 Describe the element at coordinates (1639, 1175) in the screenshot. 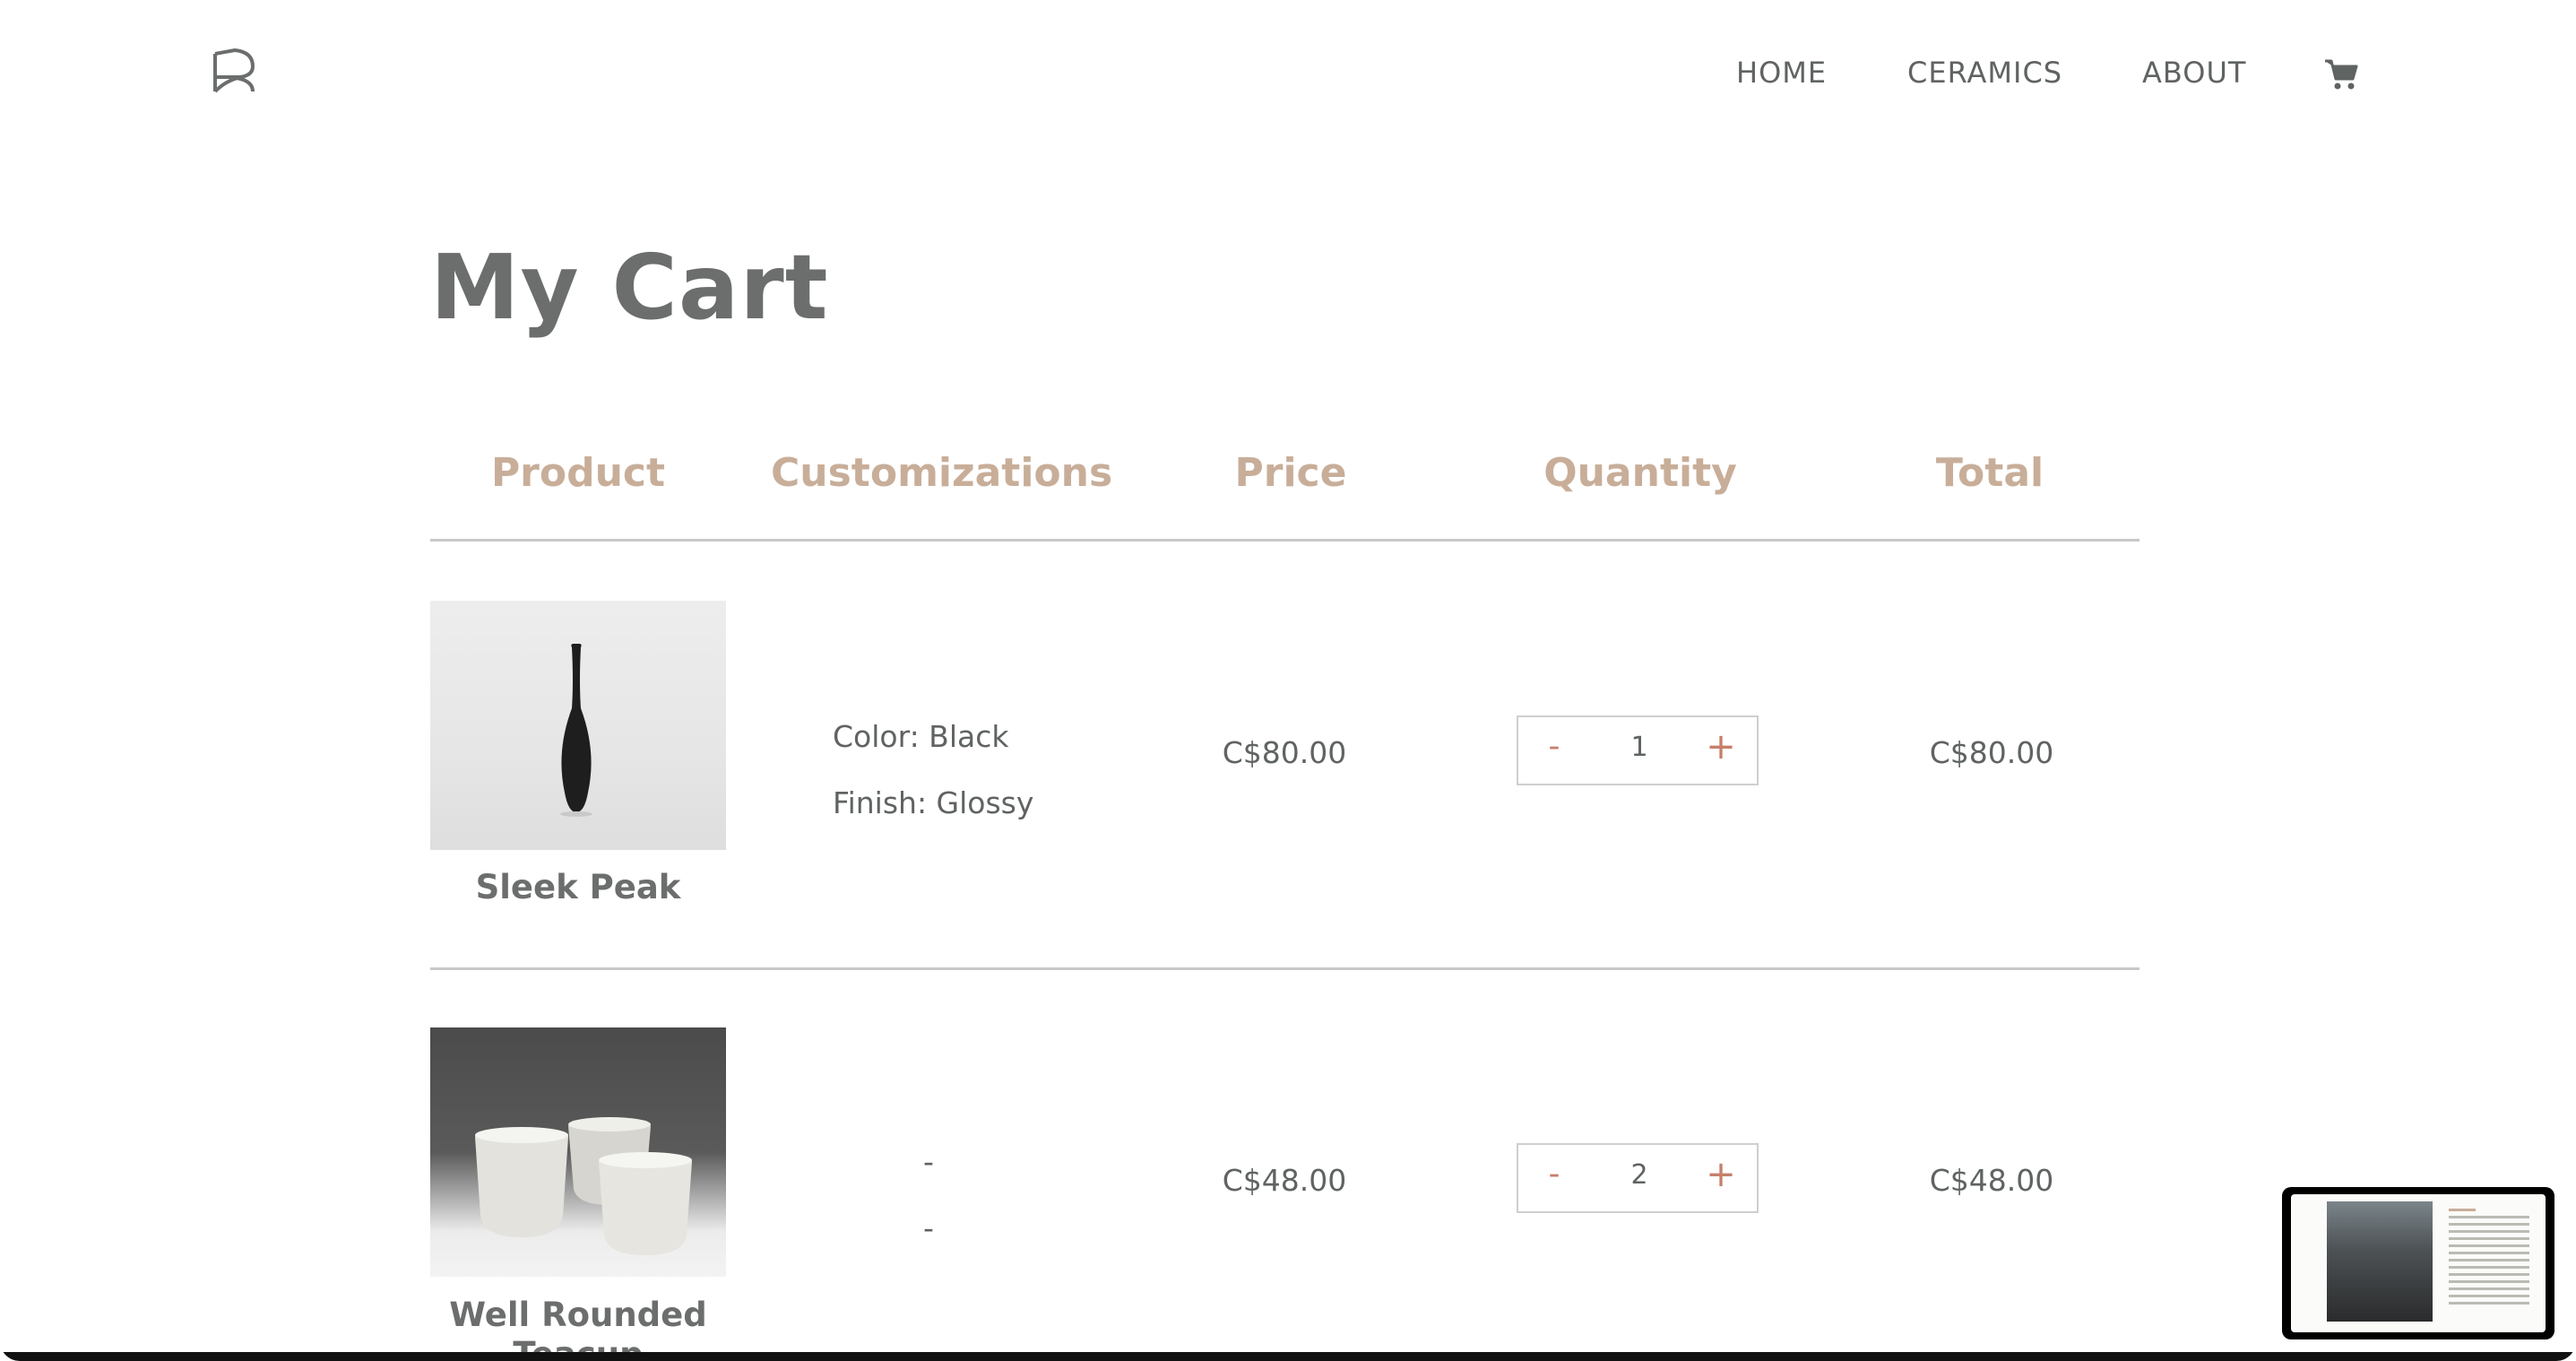

I see `quantity-value: 2` at that location.